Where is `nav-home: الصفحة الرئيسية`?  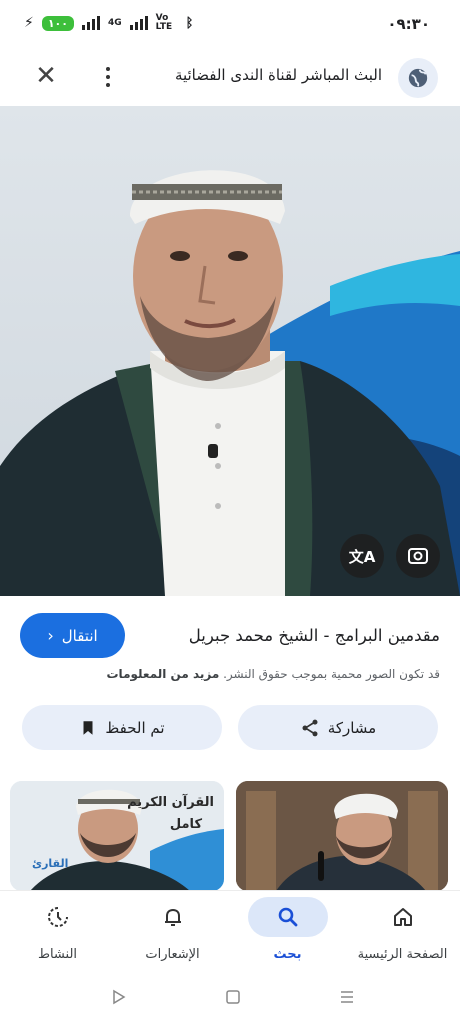 nav-home: الصفحة الرئيسية is located at coordinates (402, 931).